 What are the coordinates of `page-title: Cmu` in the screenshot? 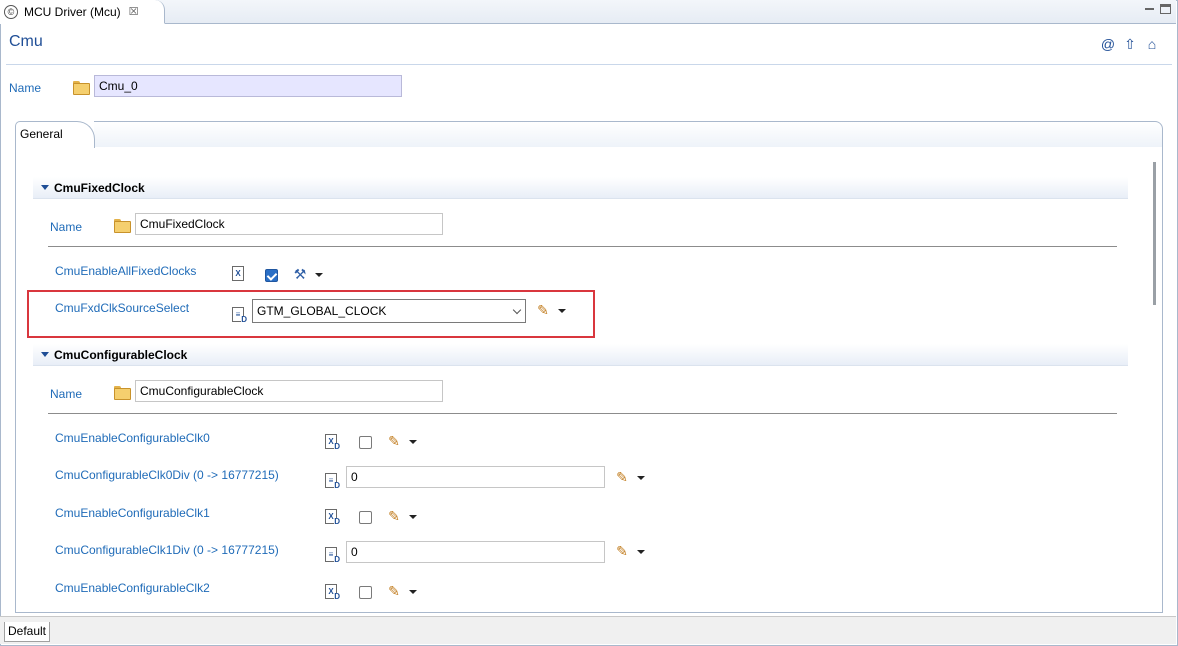 It's located at (26, 41).